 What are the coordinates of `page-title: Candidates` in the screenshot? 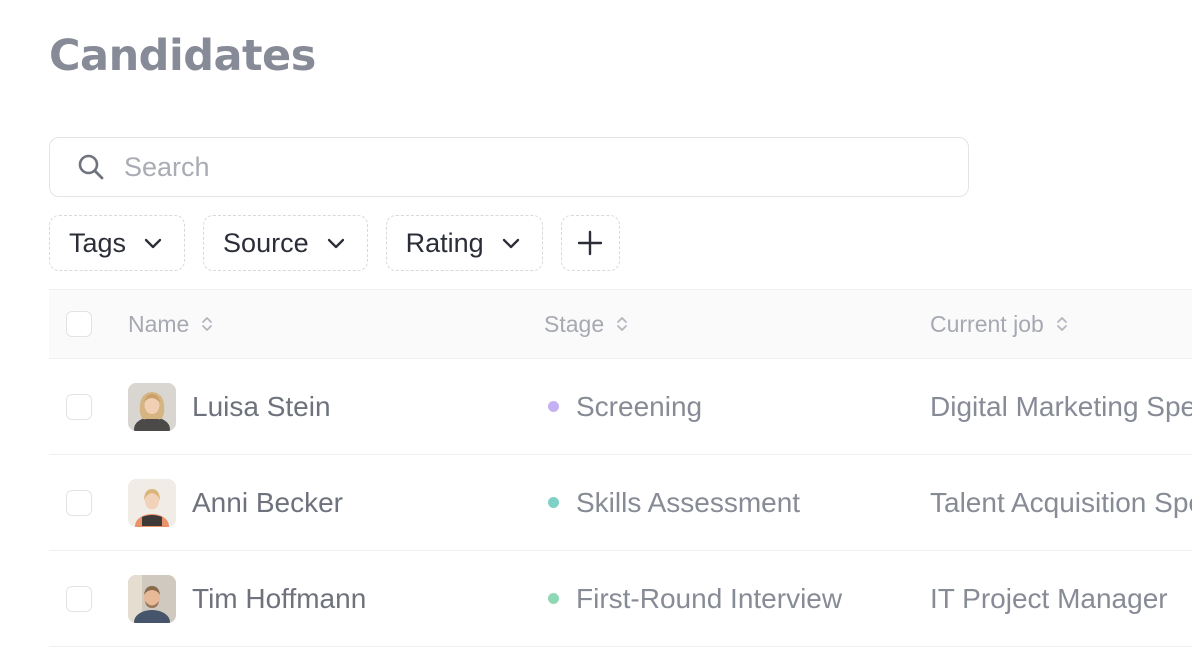 It's located at (182, 56).